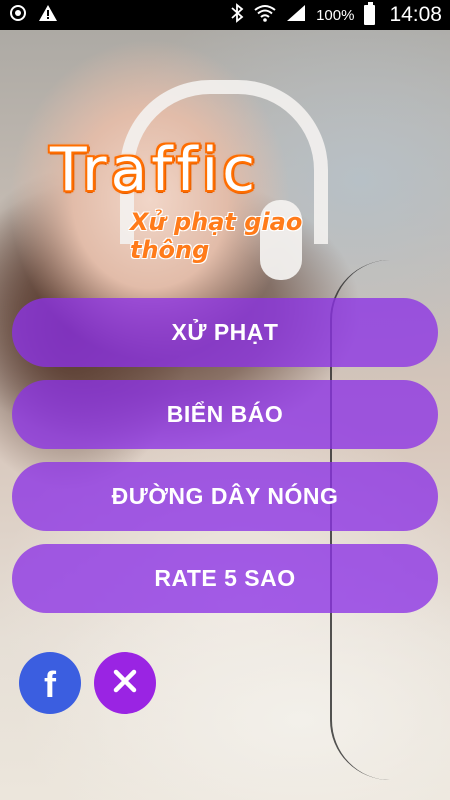  What do you see at coordinates (265, 15) in the screenshot?
I see `wifi-icon` at bounding box center [265, 15].